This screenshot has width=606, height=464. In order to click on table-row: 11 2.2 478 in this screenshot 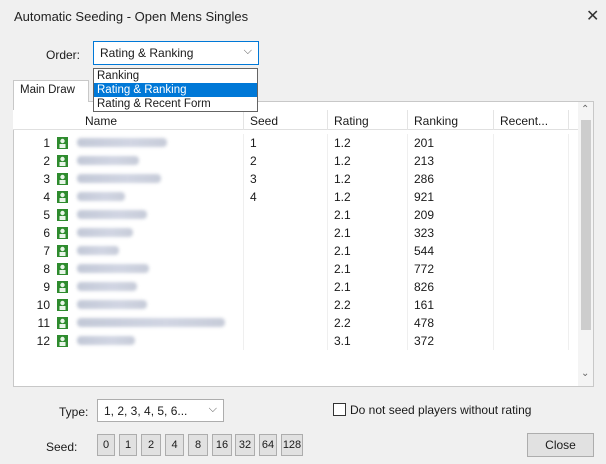, I will do `click(295, 323)`.